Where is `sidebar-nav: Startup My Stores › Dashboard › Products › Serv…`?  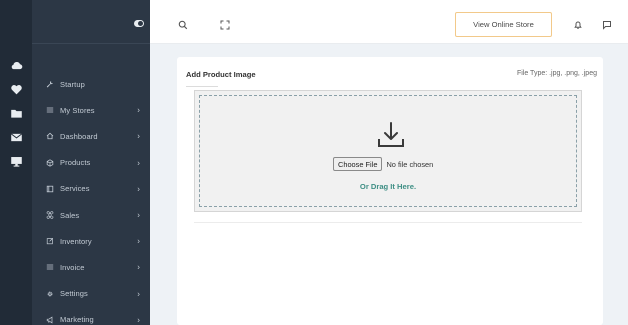 sidebar-nav: Startup My Stores › Dashboard › Products › Serv… is located at coordinates (91, 198).